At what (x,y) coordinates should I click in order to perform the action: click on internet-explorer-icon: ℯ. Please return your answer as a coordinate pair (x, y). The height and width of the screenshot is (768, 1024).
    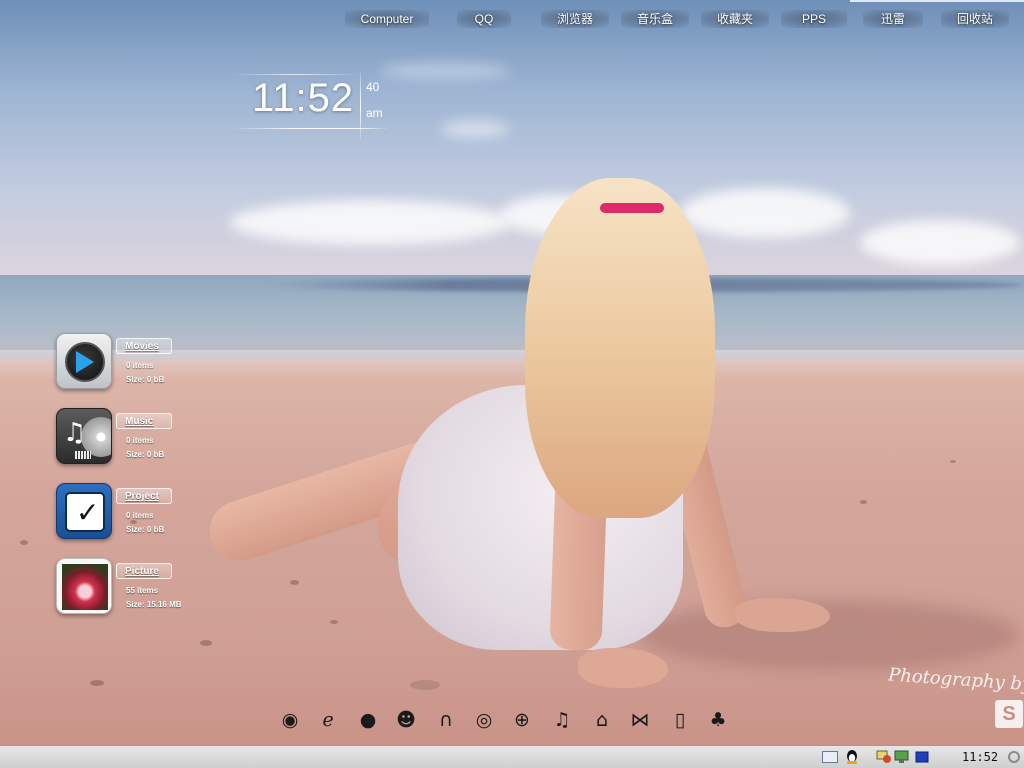
    Looking at the image, I should click on (328, 720).